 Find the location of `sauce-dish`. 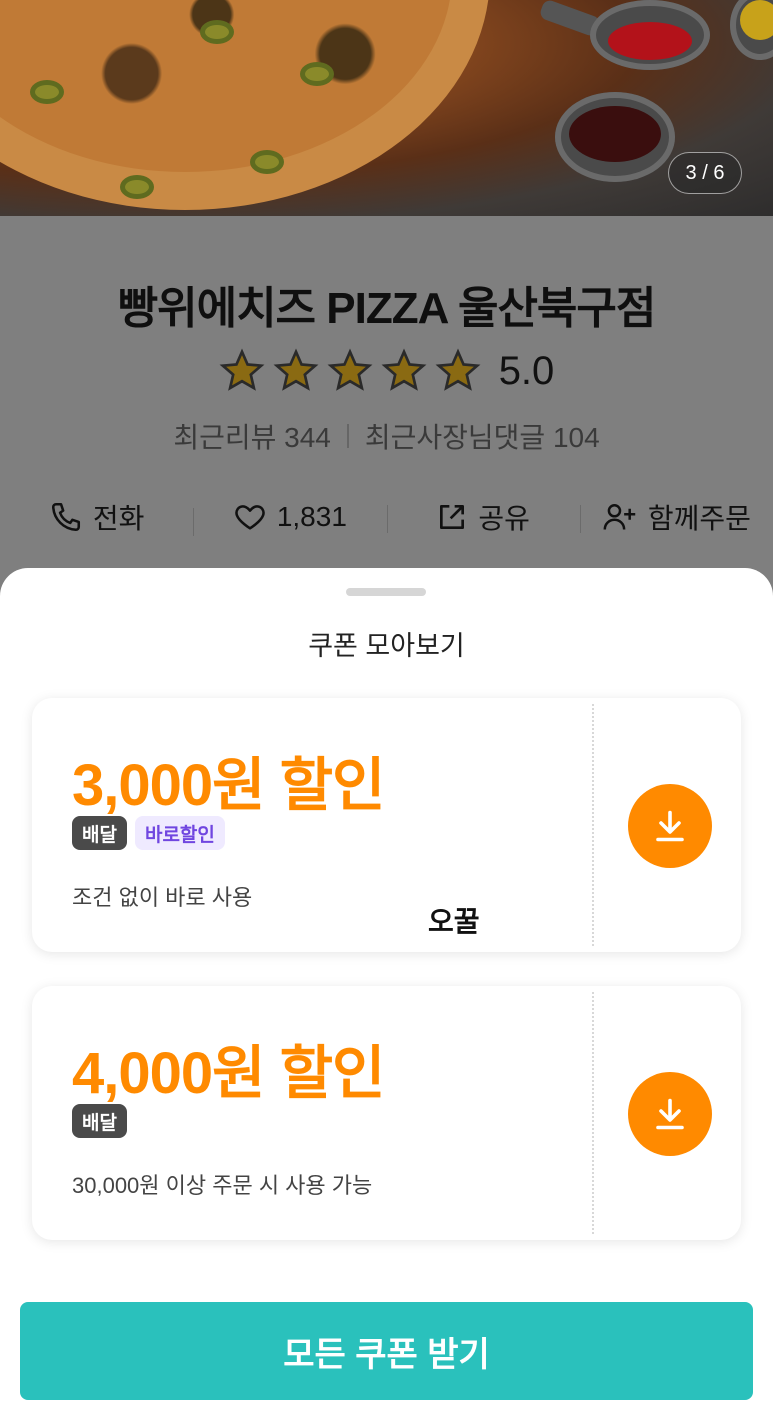

sauce-dish is located at coordinates (615, 137).